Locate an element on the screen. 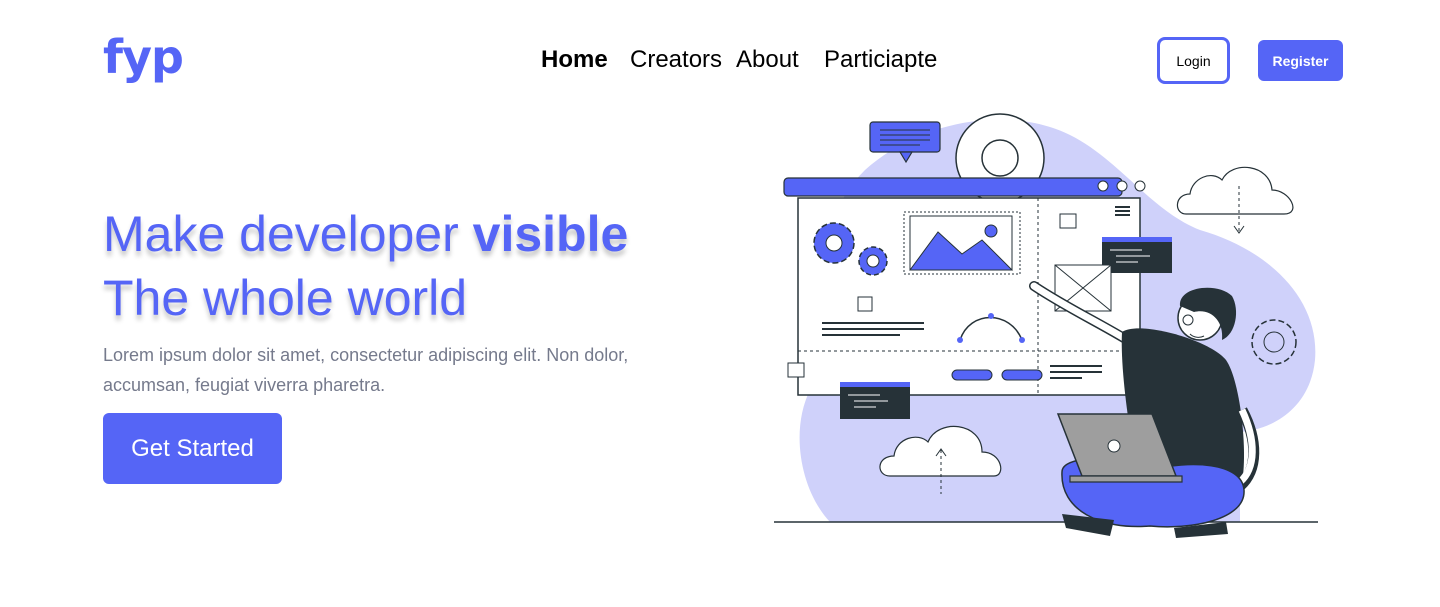 Image resolution: width=1440 pixels, height=607 pixels. image-icon is located at coordinates (962, 243).